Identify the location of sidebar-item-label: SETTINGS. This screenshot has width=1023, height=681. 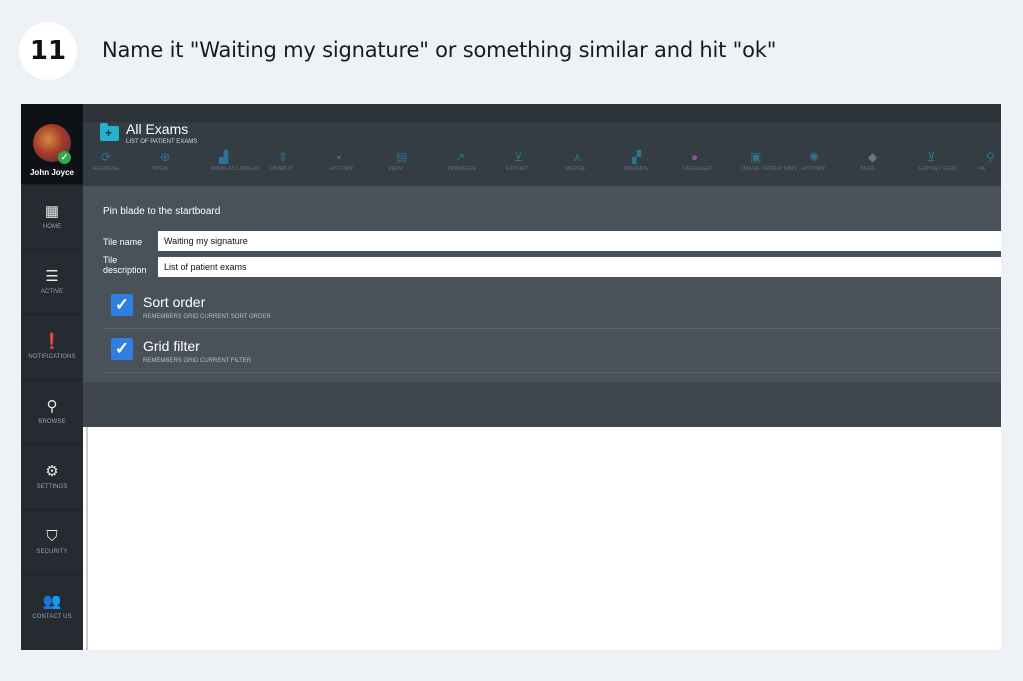
(52, 487).